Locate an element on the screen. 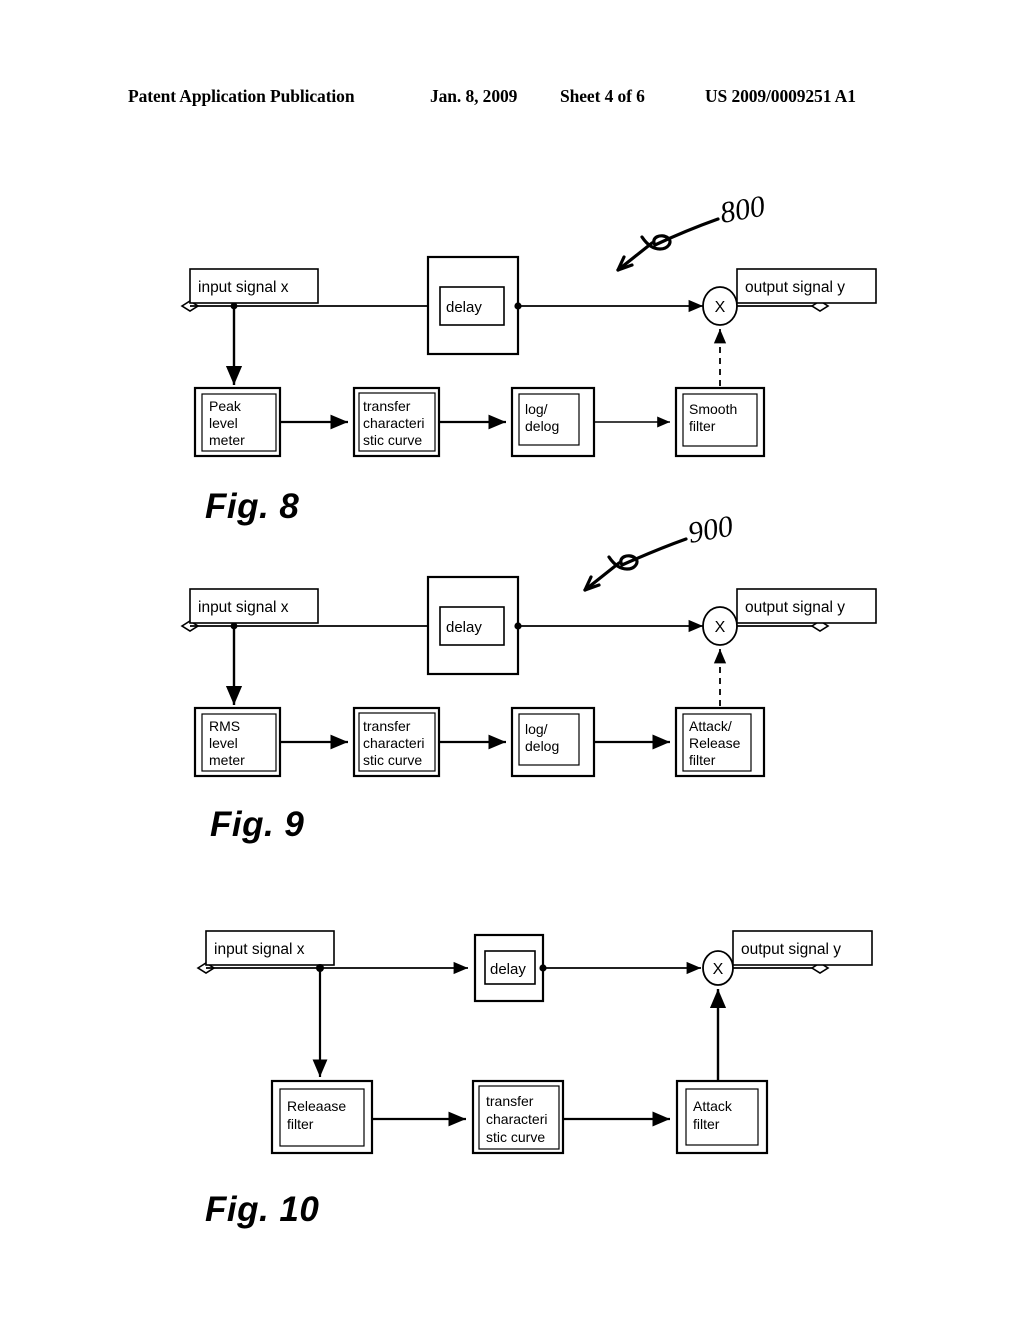  reference-numeral-800-text: 800 is located at coordinates (742, 210).